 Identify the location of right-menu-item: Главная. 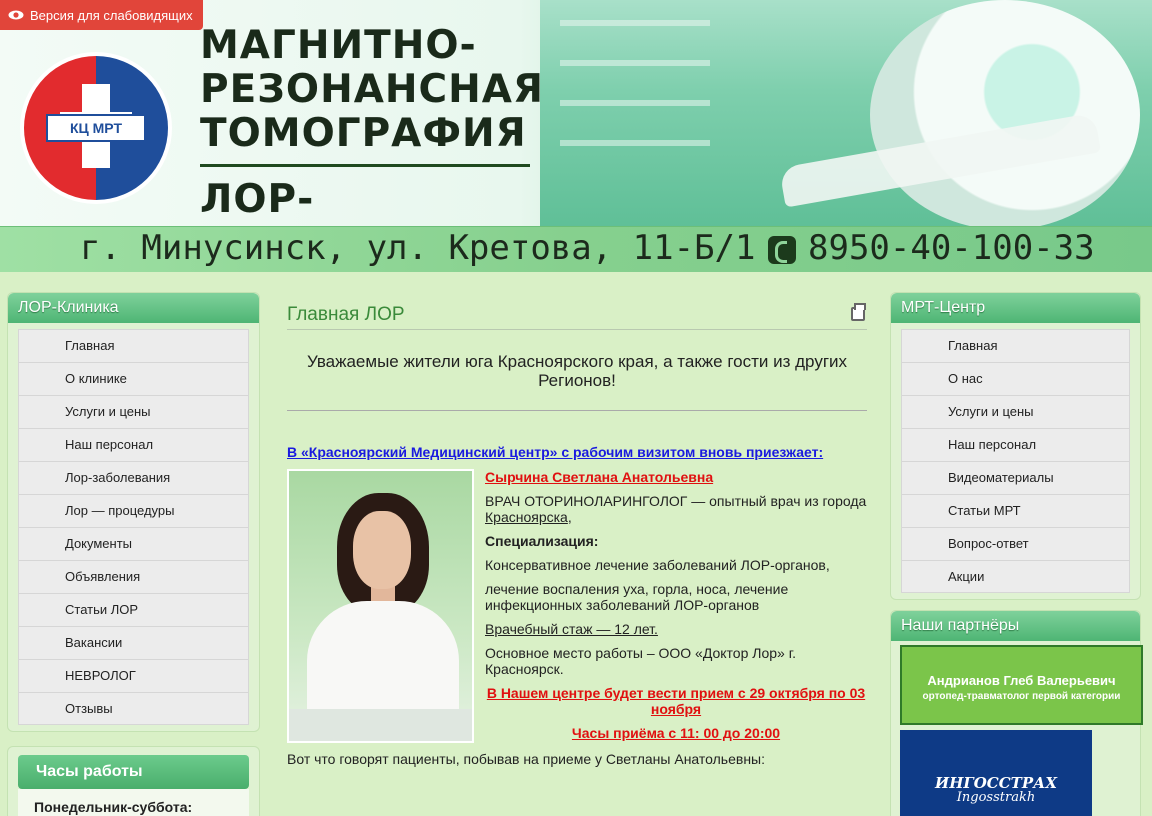
(1015, 345).